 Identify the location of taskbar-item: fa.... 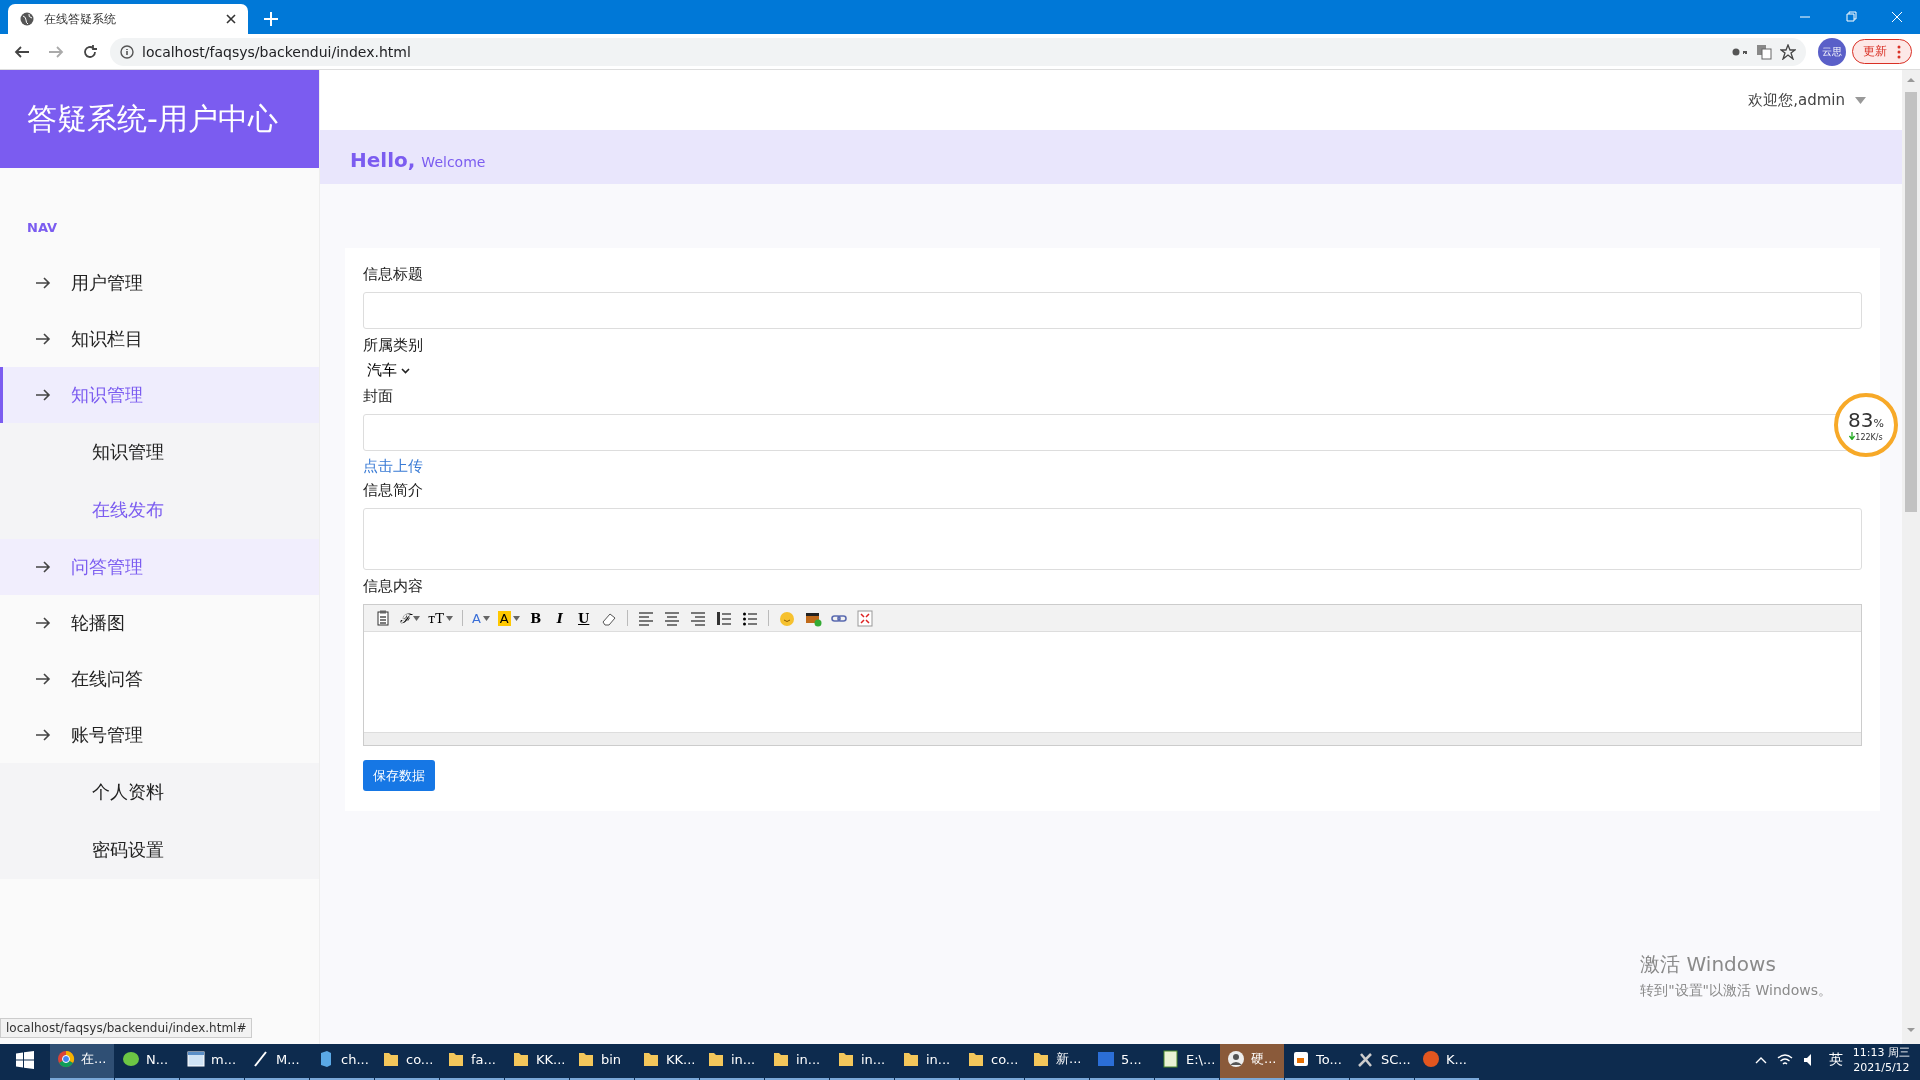
(472, 1060).